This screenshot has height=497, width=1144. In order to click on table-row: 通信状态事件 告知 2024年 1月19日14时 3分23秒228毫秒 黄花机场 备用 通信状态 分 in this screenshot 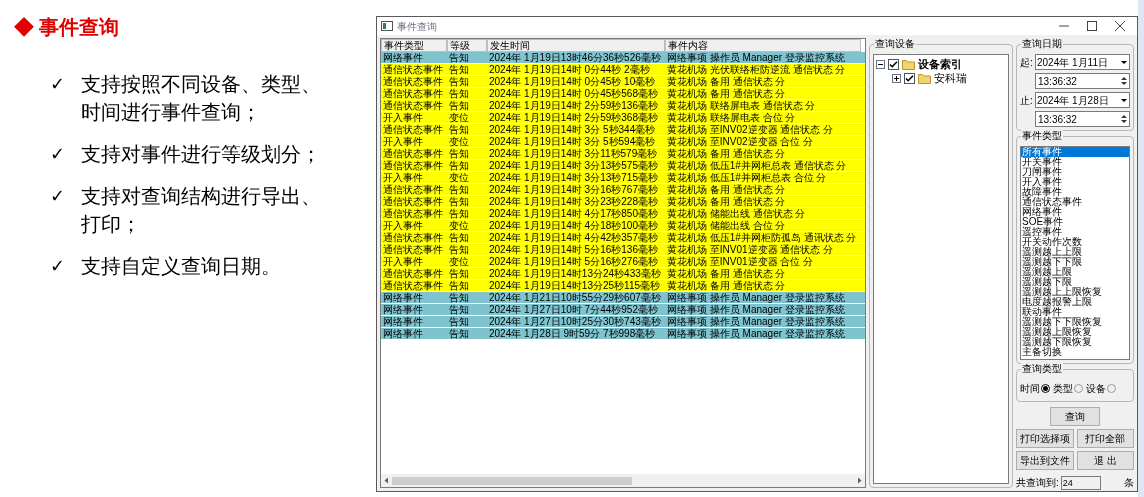, I will do `click(623, 202)`.